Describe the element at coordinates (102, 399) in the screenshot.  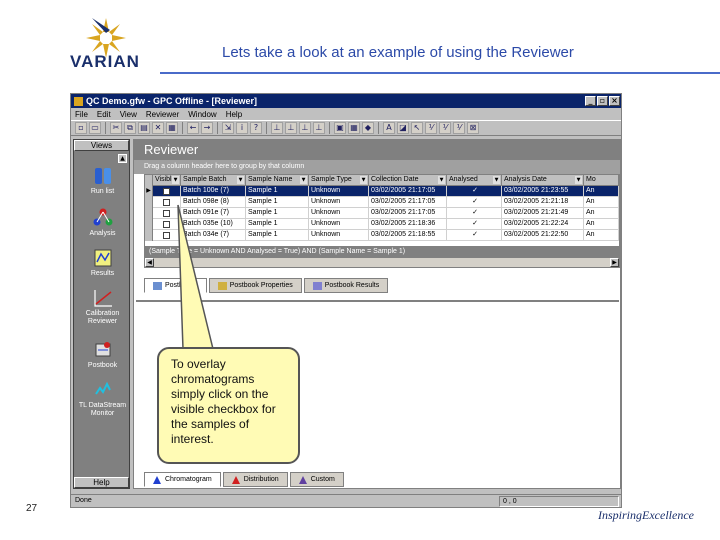
I see `sidebar-item-datastream: TL DataStream Monitor` at that location.